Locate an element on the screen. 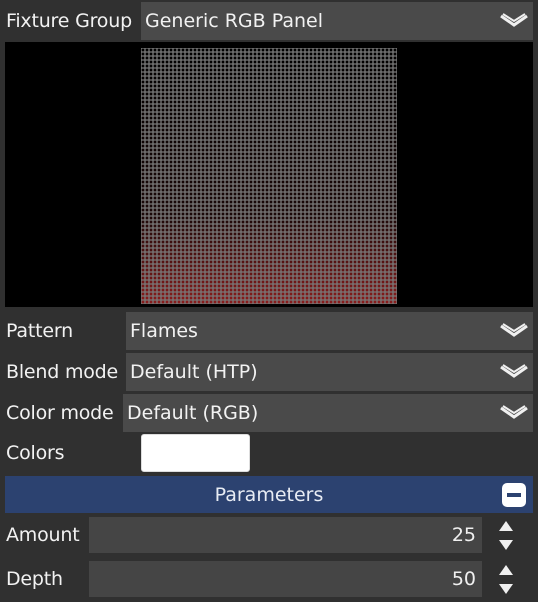 This screenshot has height=602, width=538. parameters-header: Parameters is located at coordinates (269, 494).